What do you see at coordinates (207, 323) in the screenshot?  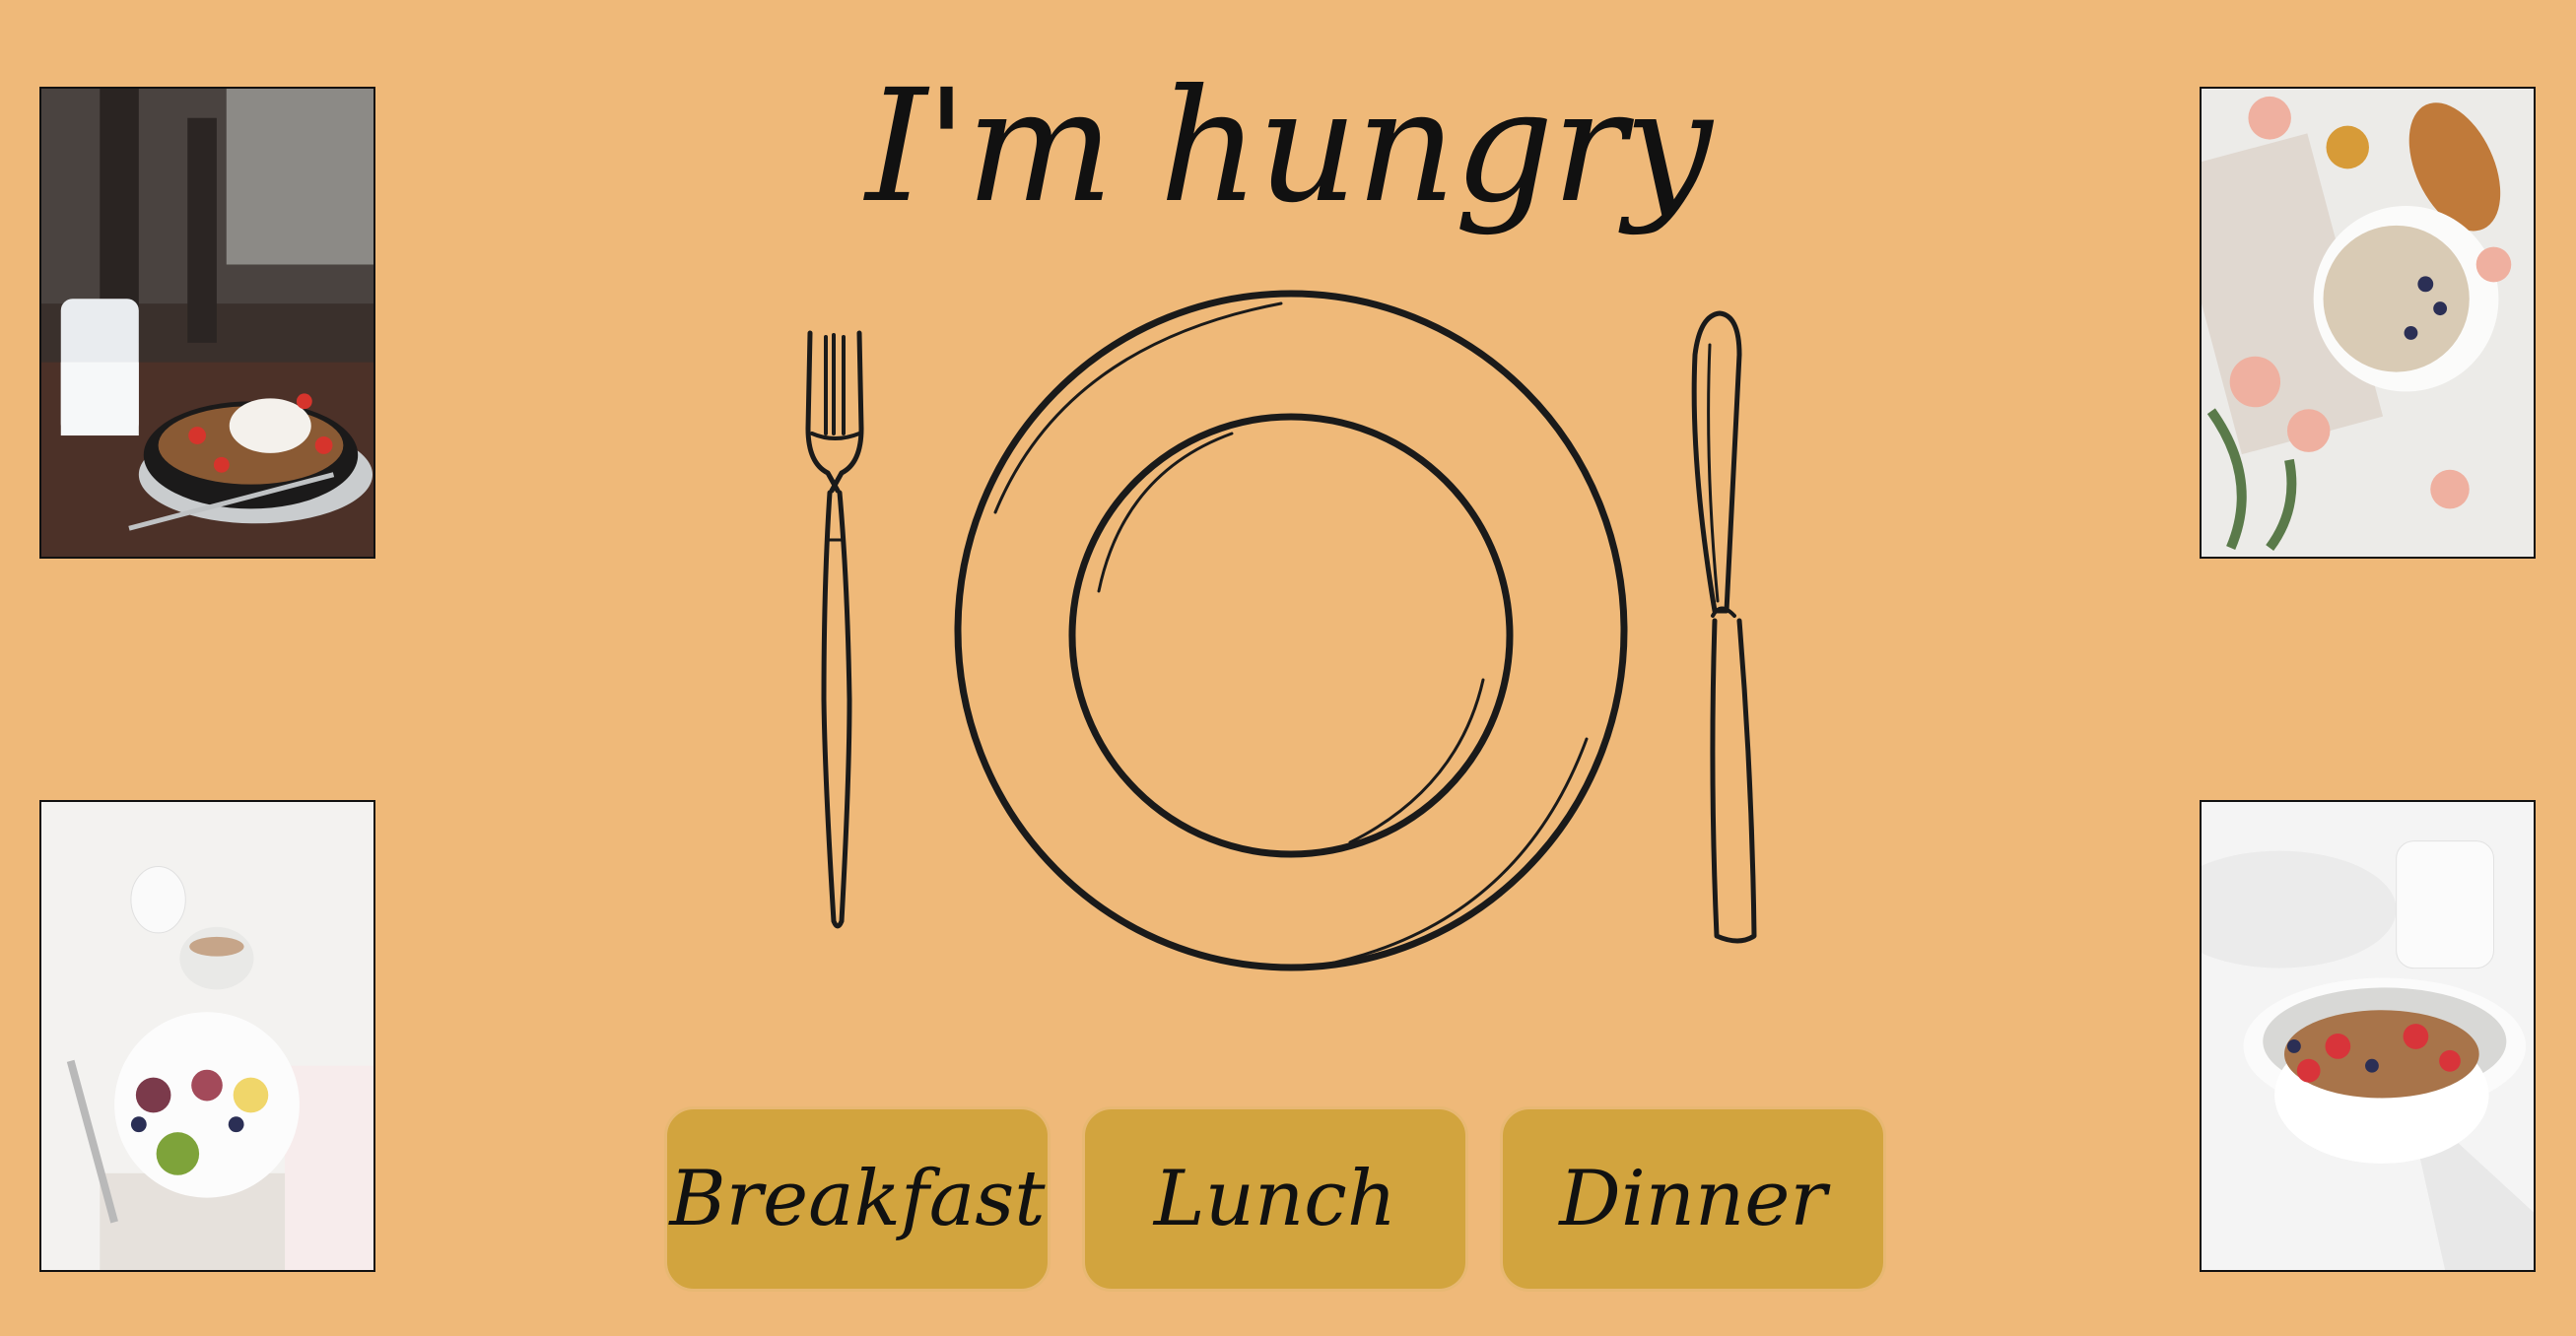 I see `breakfast-granola-berries-photo` at bounding box center [207, 323].